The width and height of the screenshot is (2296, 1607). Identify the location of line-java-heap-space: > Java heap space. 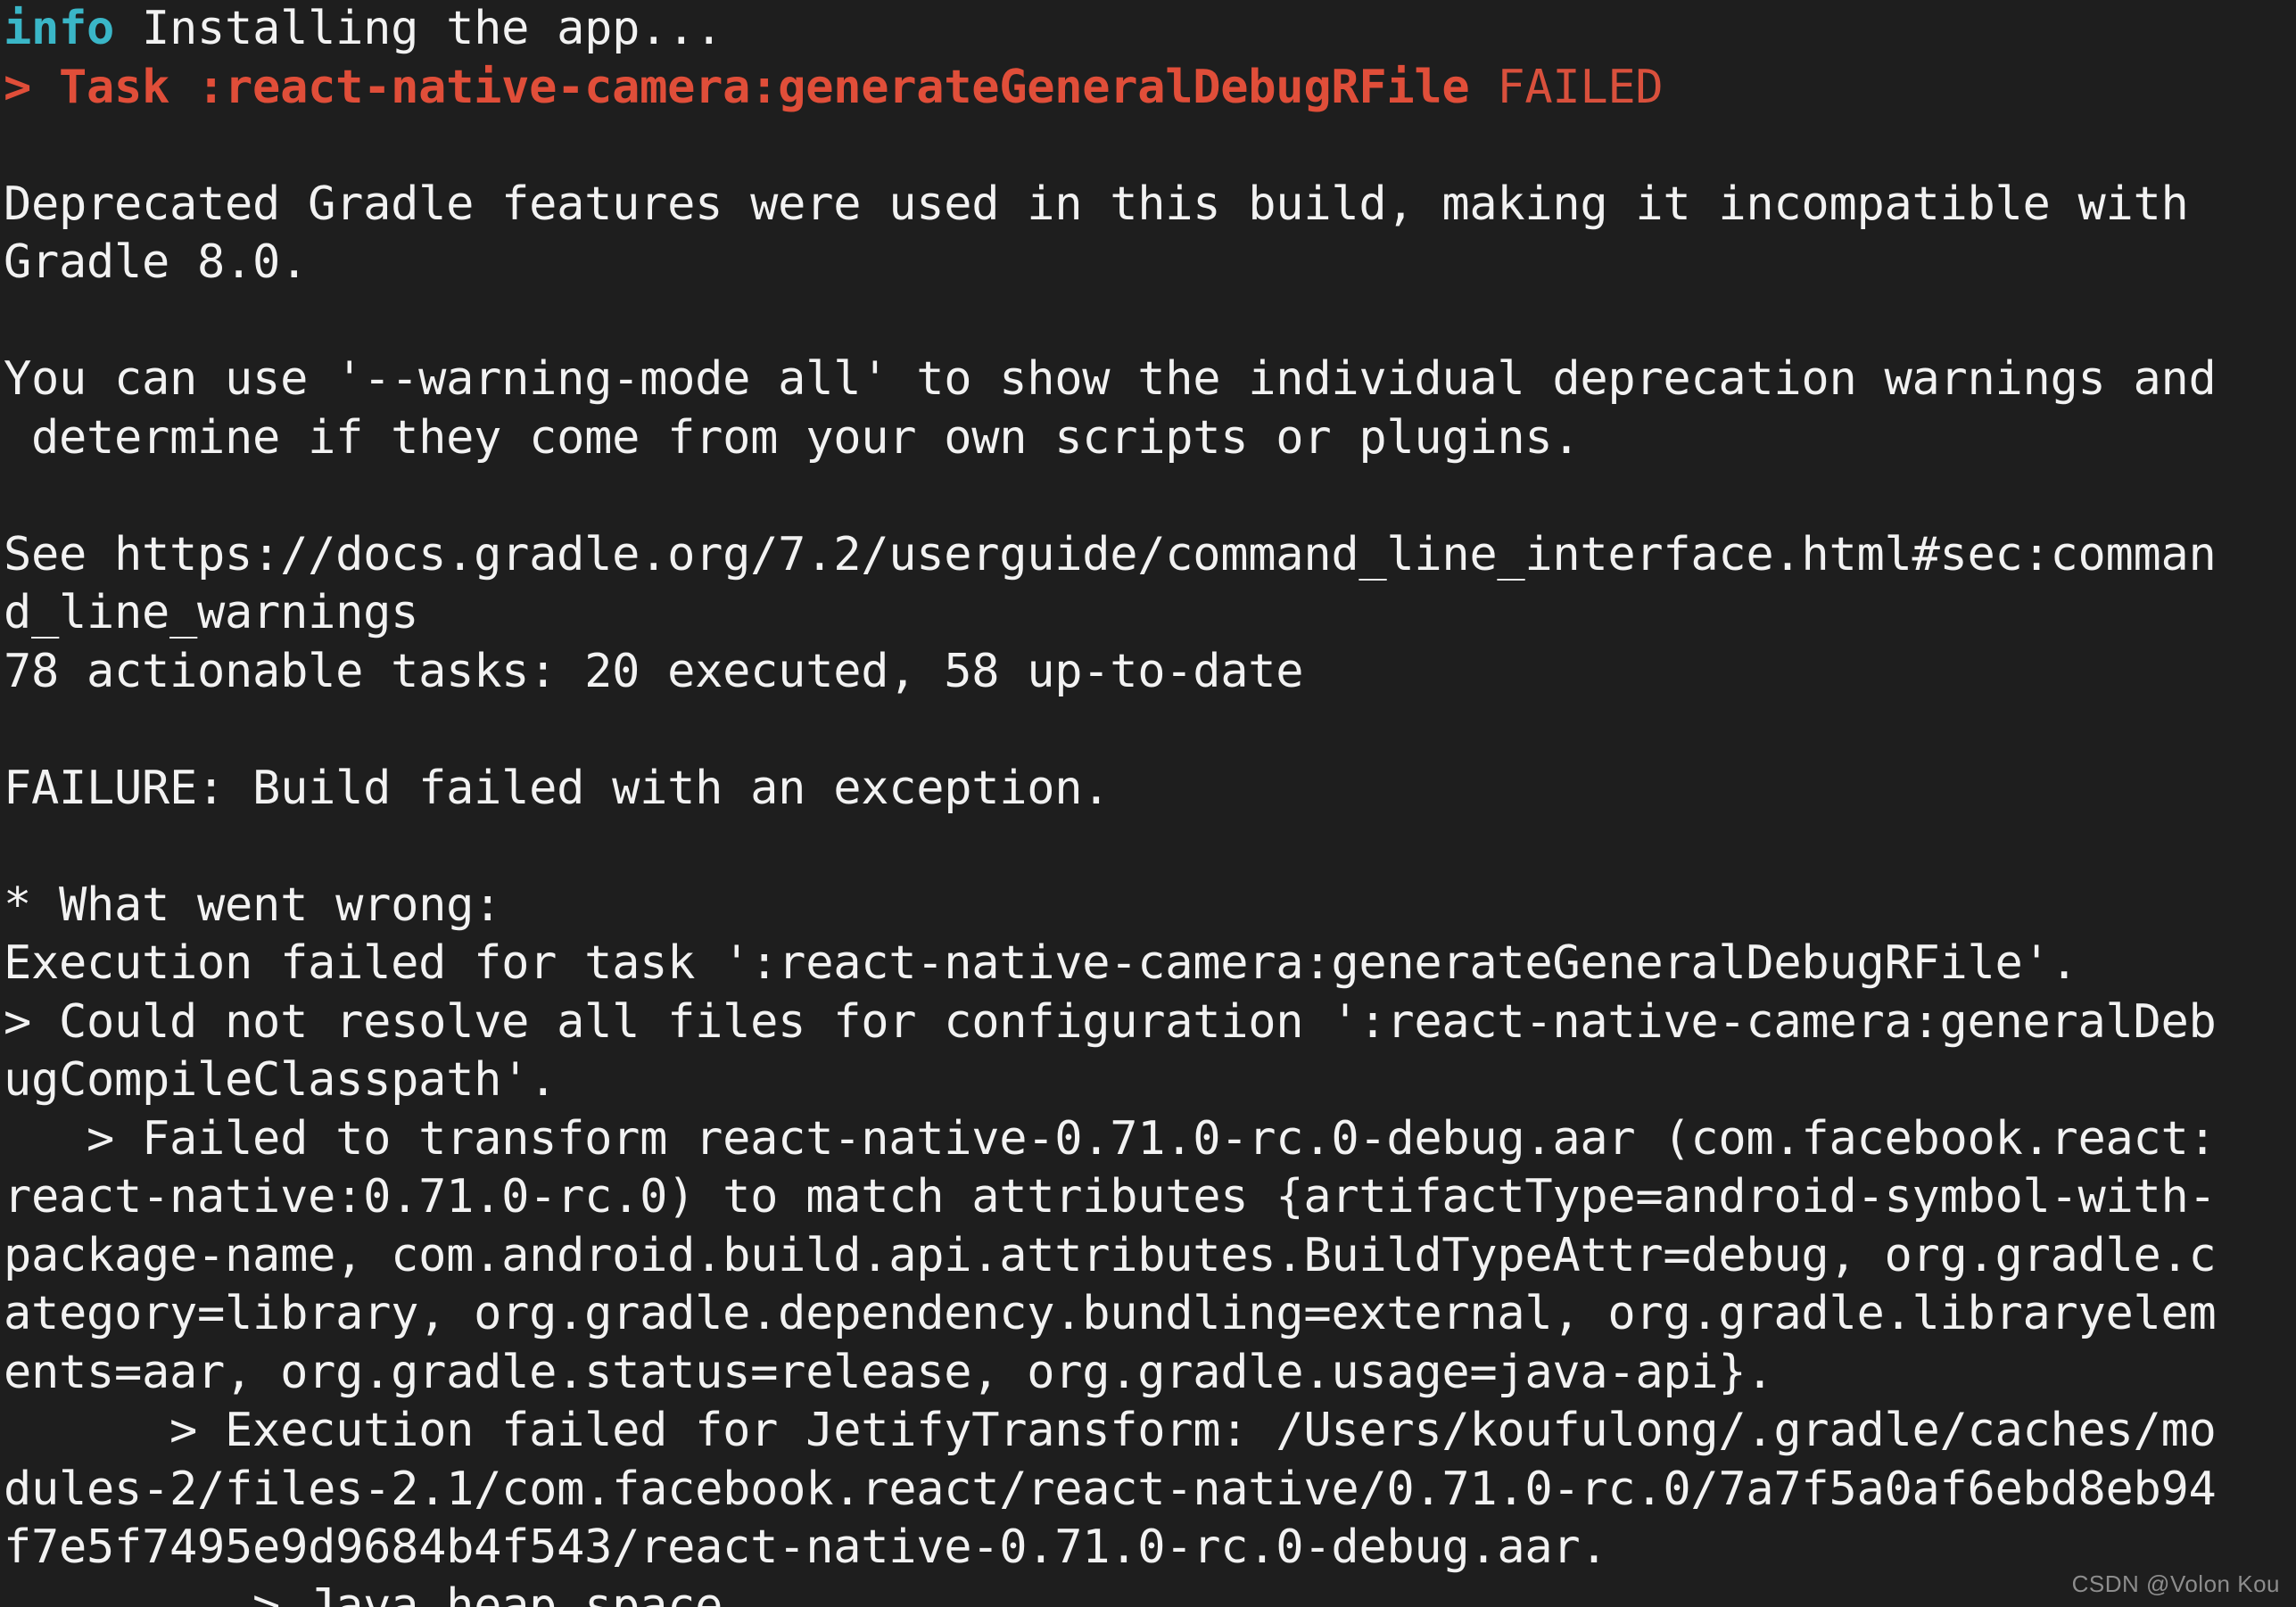
(1150, 1592).